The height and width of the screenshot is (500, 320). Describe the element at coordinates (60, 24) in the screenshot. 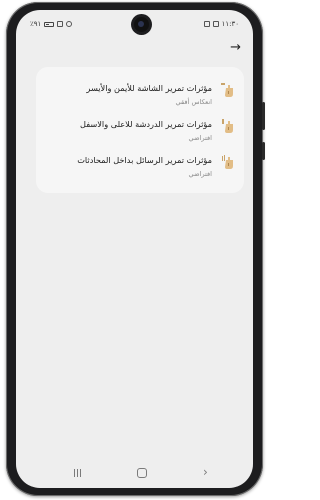

I see `signal-icon` at that location.